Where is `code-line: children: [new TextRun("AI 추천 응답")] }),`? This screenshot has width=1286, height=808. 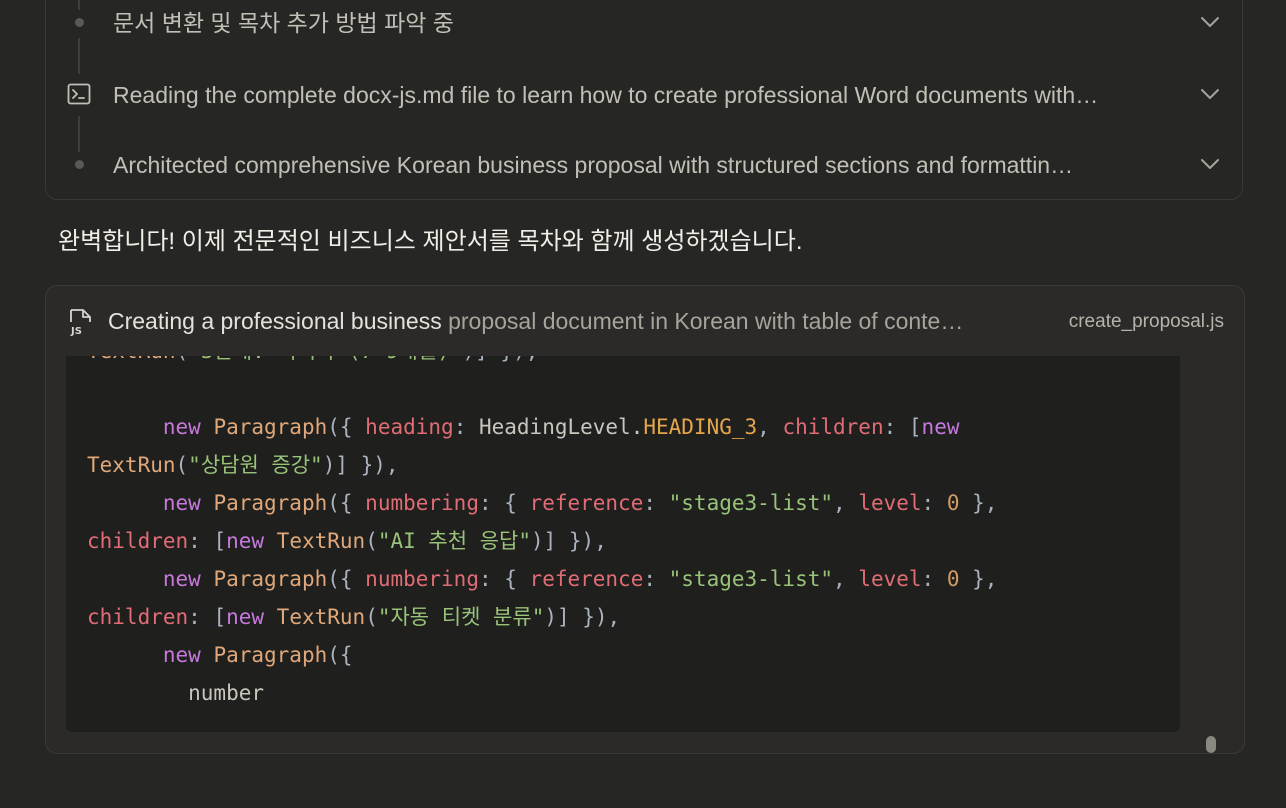
code-line: children: [new TextRun("AI 추천 응답")] }), is located at coordinates (542, 541).